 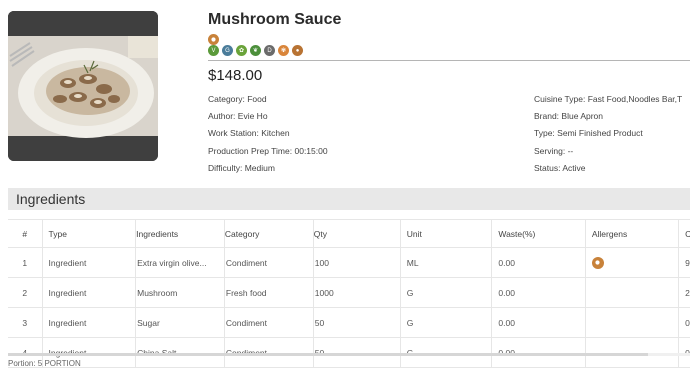 What do you see at coordinates (222, 116) in the screenshot?
I see `info-label: Author:` at bounding box center [222, 116].